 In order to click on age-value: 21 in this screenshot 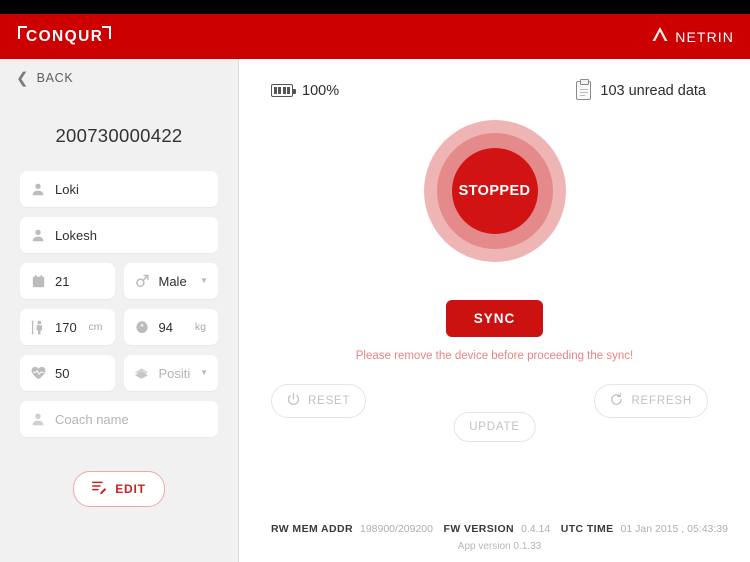, I will do `click(62, 281)`.